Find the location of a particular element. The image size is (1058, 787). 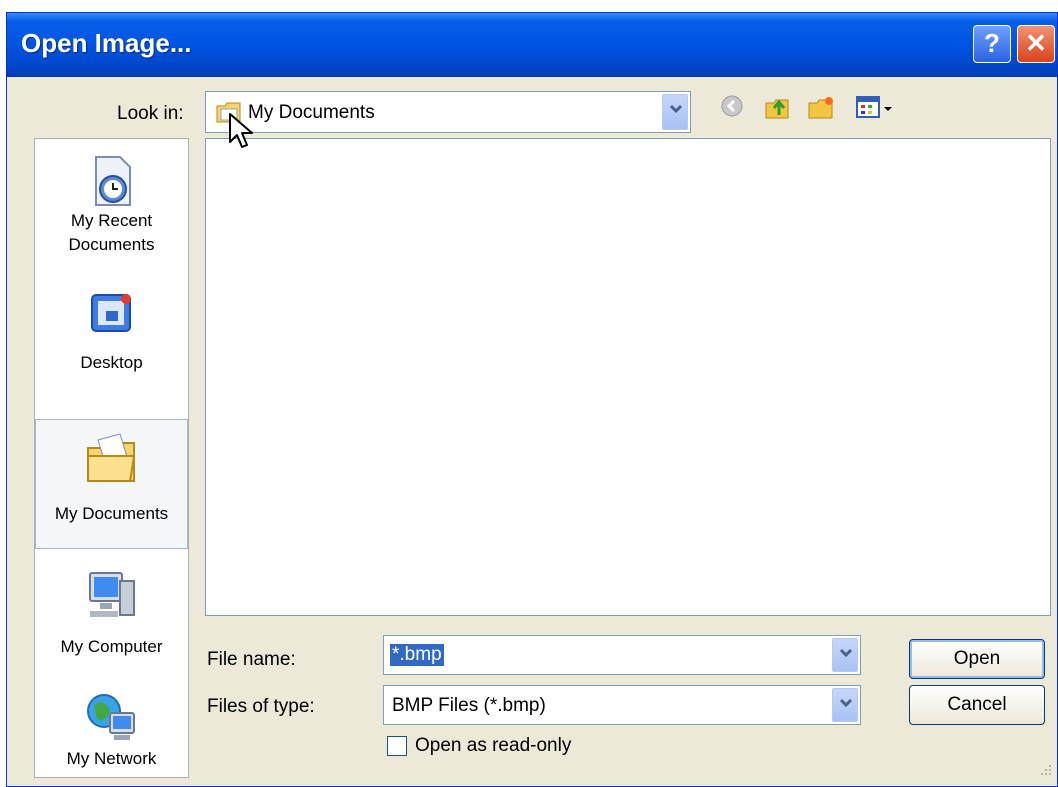

open-button: Open is located at coordinates (977, 659).